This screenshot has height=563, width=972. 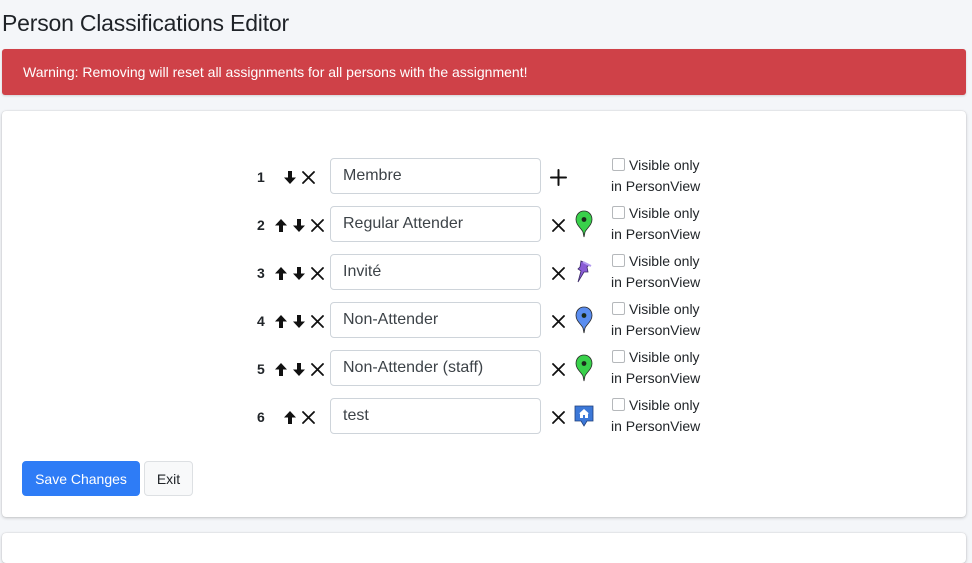 What do you see at coordinates (145, 23) in the screenshot?
I see `page-title: Person Classifications Editor` at bounding box center [145, 23].